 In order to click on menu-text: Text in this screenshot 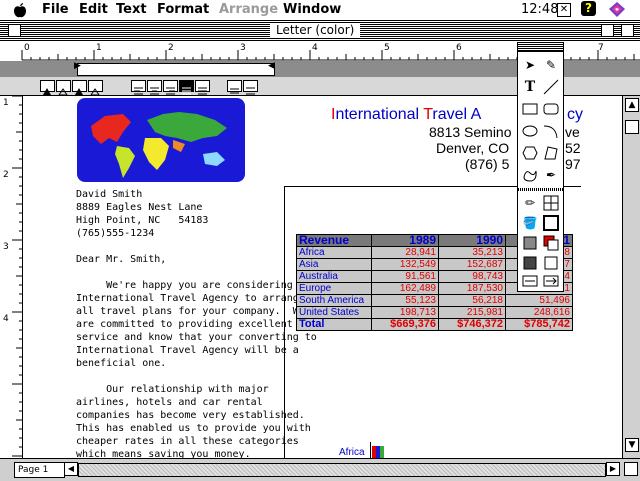, I will do `click(131, 9)`.